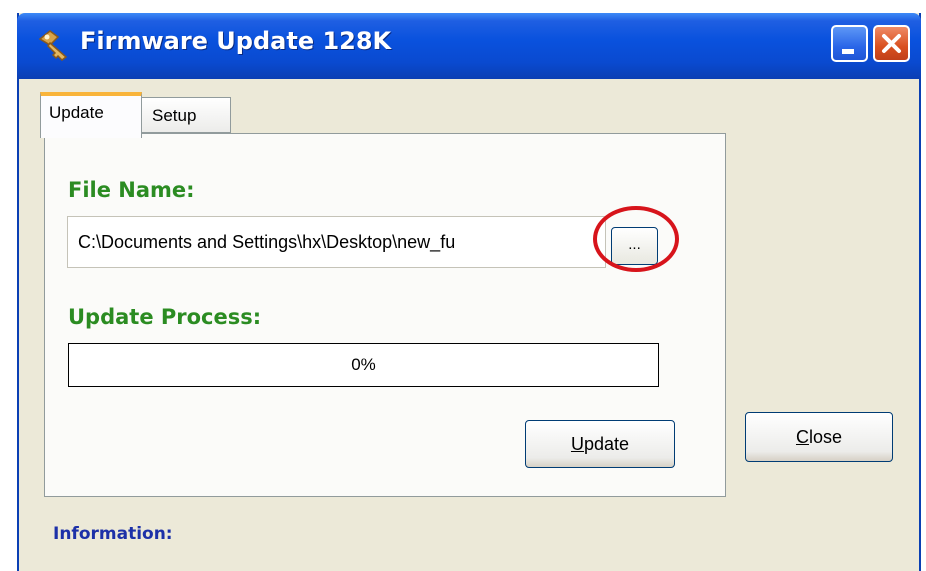 The height and width of the screenshot is (571, 926). I want to click on close-window-button, so click(891, 43).